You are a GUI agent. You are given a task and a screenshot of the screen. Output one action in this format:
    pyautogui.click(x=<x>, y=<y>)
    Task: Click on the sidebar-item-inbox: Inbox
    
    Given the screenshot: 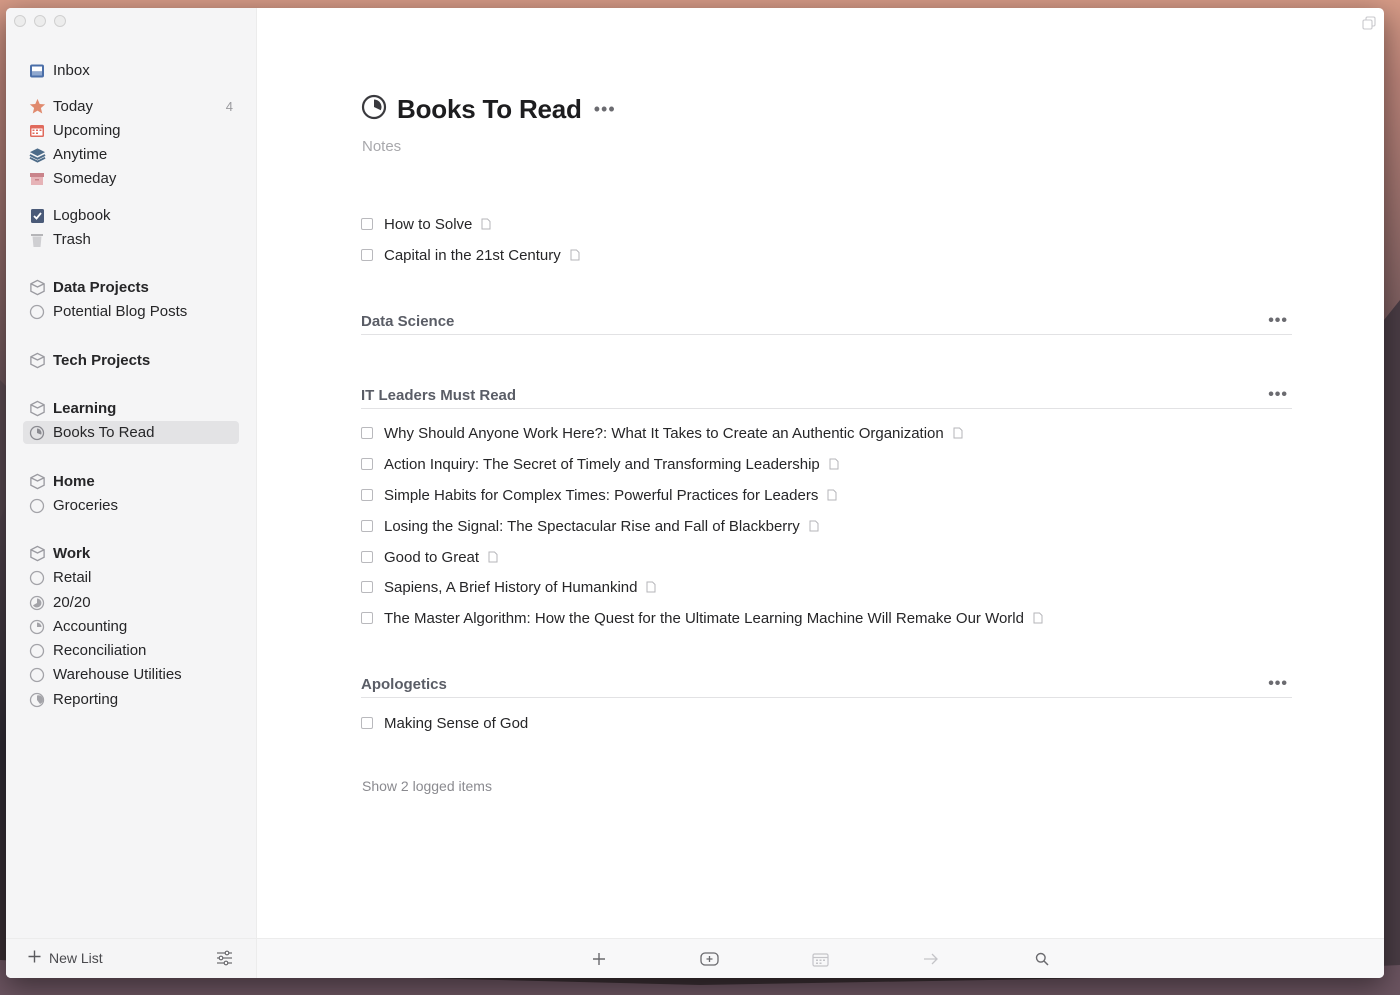 What is the action you would take?
    pyautogui.click(x=131, y=70)
    